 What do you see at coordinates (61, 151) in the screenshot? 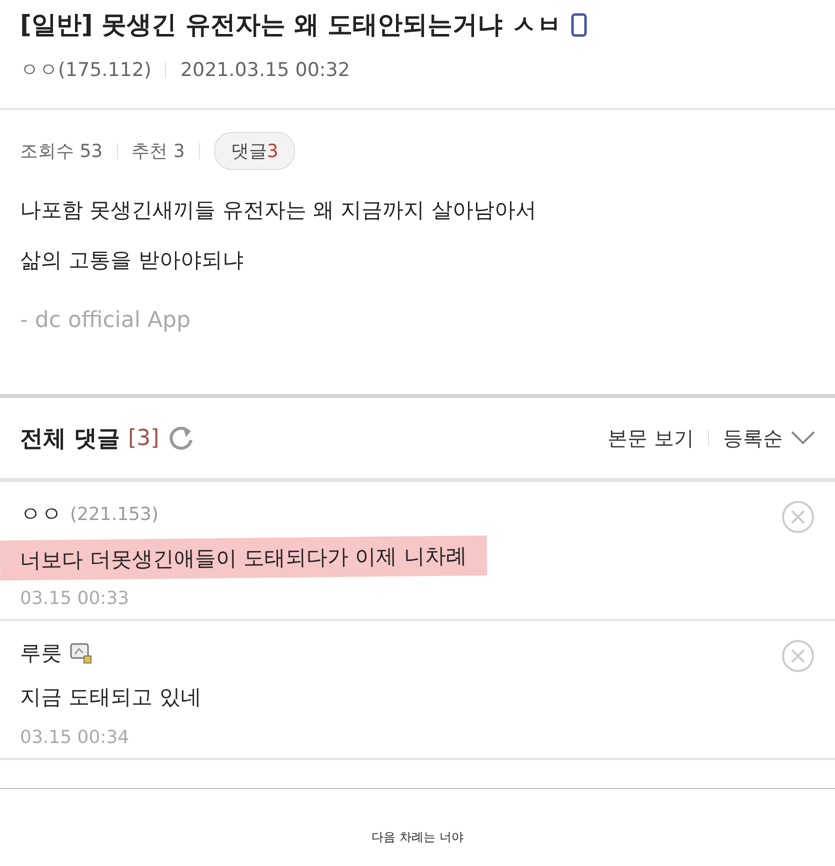
I see `view-count: 조회수 53` at bounding box center [61, 151].